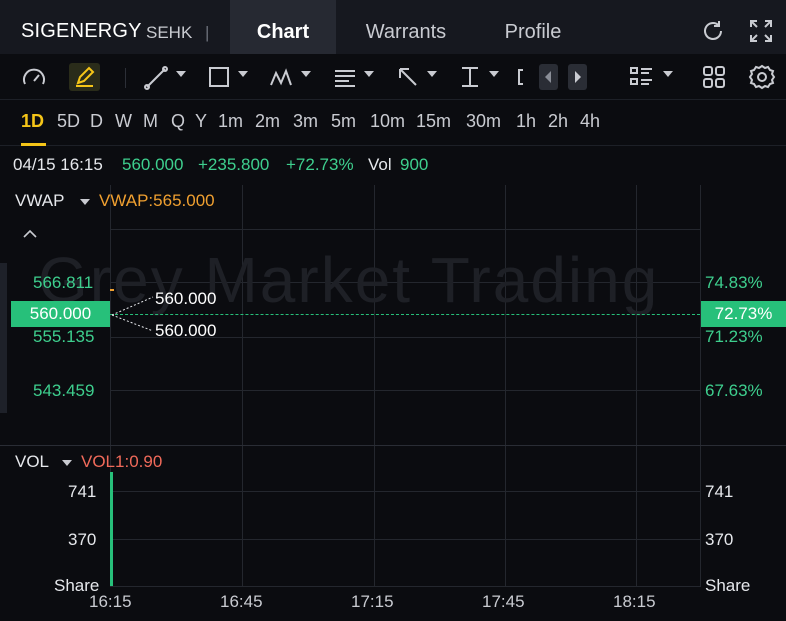 This screenshot has height=621, width=786. What do you see at coordinates (503, 601) in the screenshot?
I see `x-axis-label: 17:45` at bounding box center [503, 601].